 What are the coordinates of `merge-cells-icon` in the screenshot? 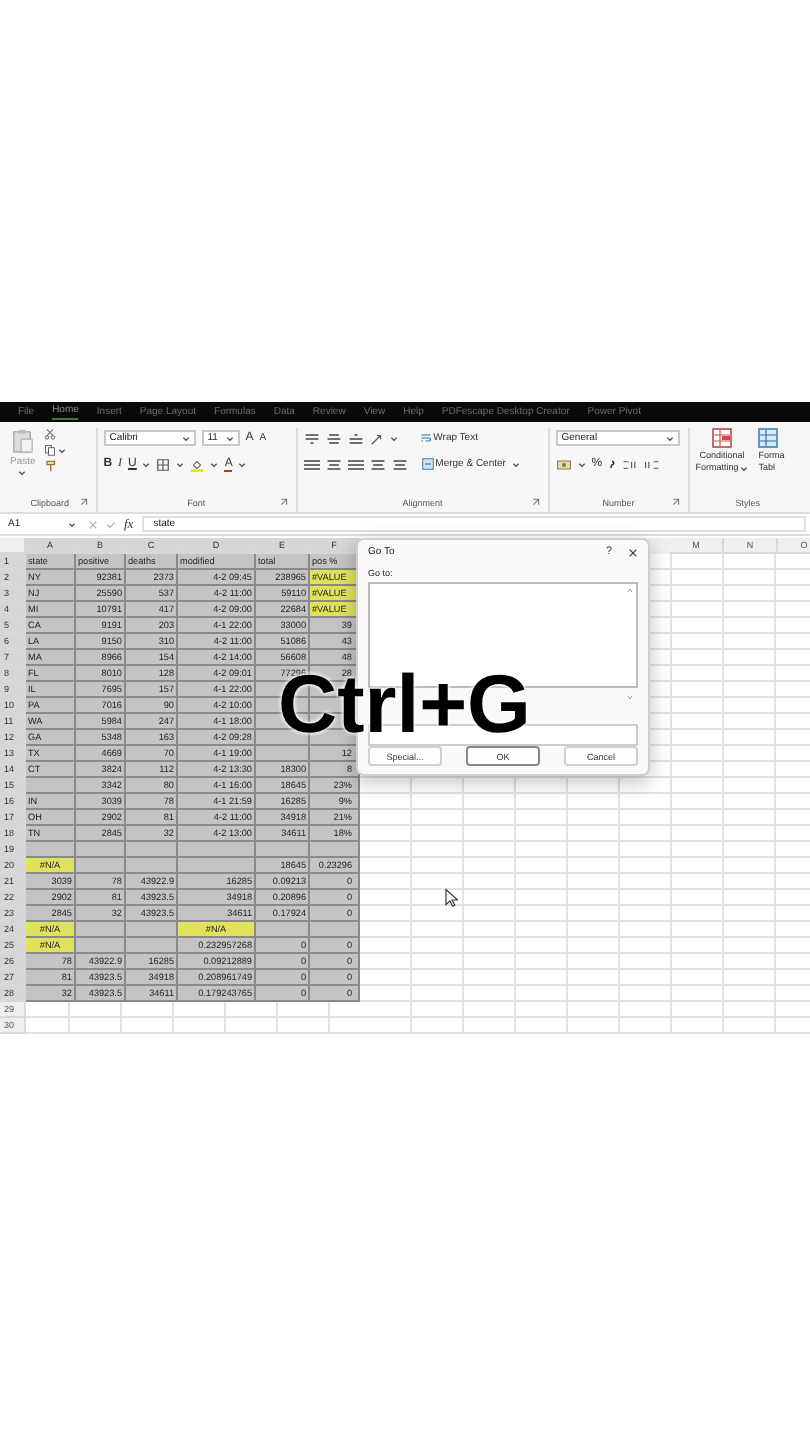 It's located at (427, 464).